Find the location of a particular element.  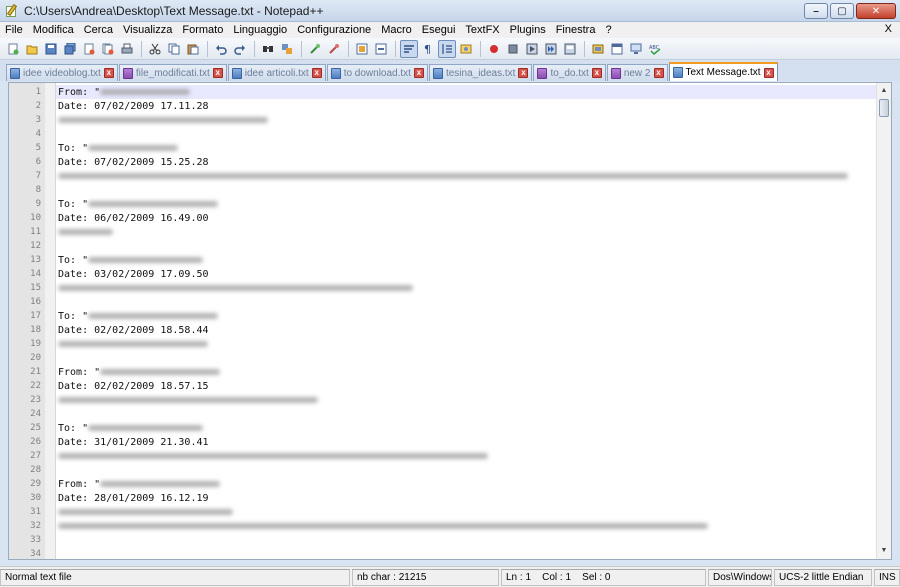

run-macro-multiple-icon is located at coordinates (551, 49).